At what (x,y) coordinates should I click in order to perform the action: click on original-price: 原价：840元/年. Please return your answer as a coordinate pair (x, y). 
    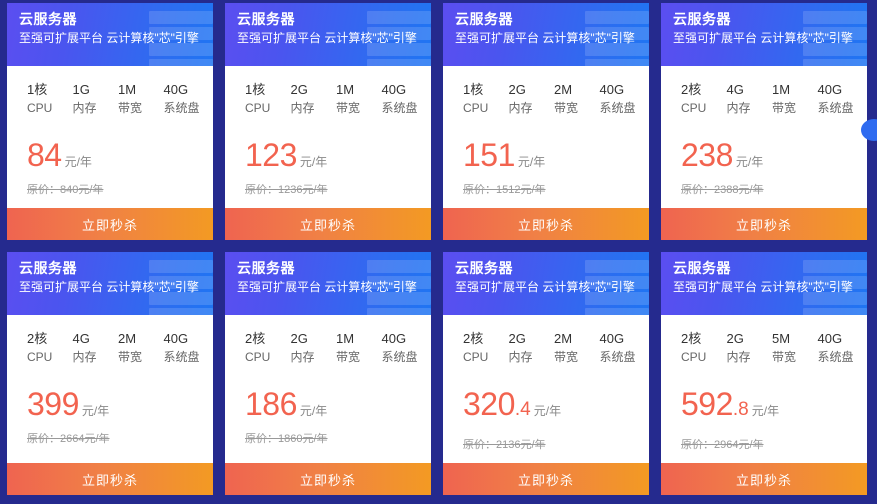
    Looking at the image, I should click on (65, 190).